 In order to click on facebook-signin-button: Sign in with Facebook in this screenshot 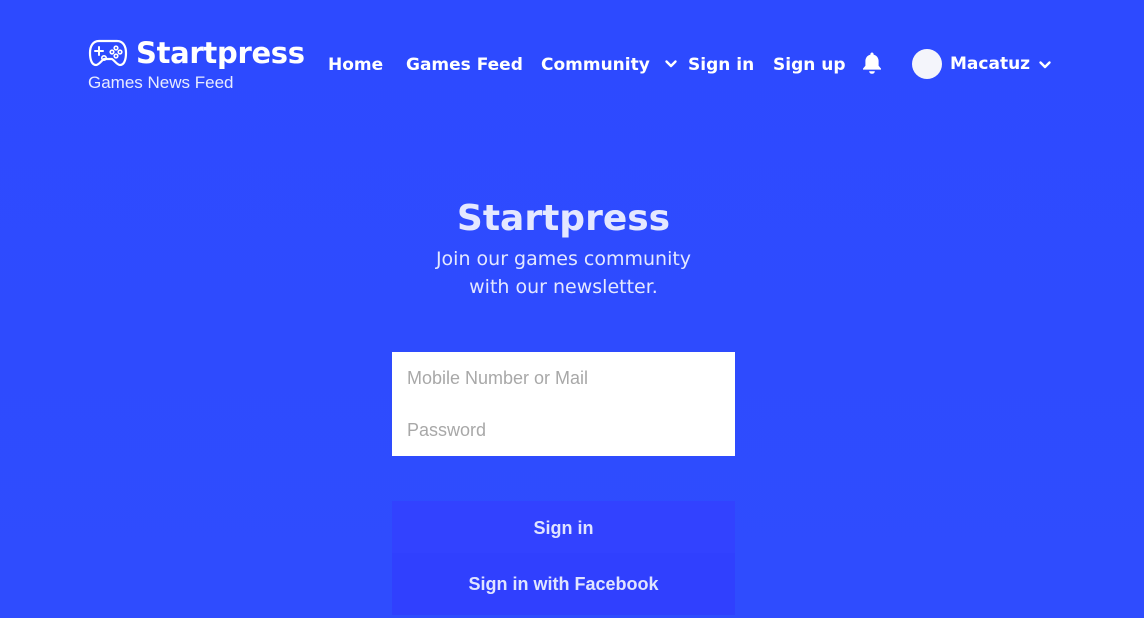, I will do `click(563, 584)`.